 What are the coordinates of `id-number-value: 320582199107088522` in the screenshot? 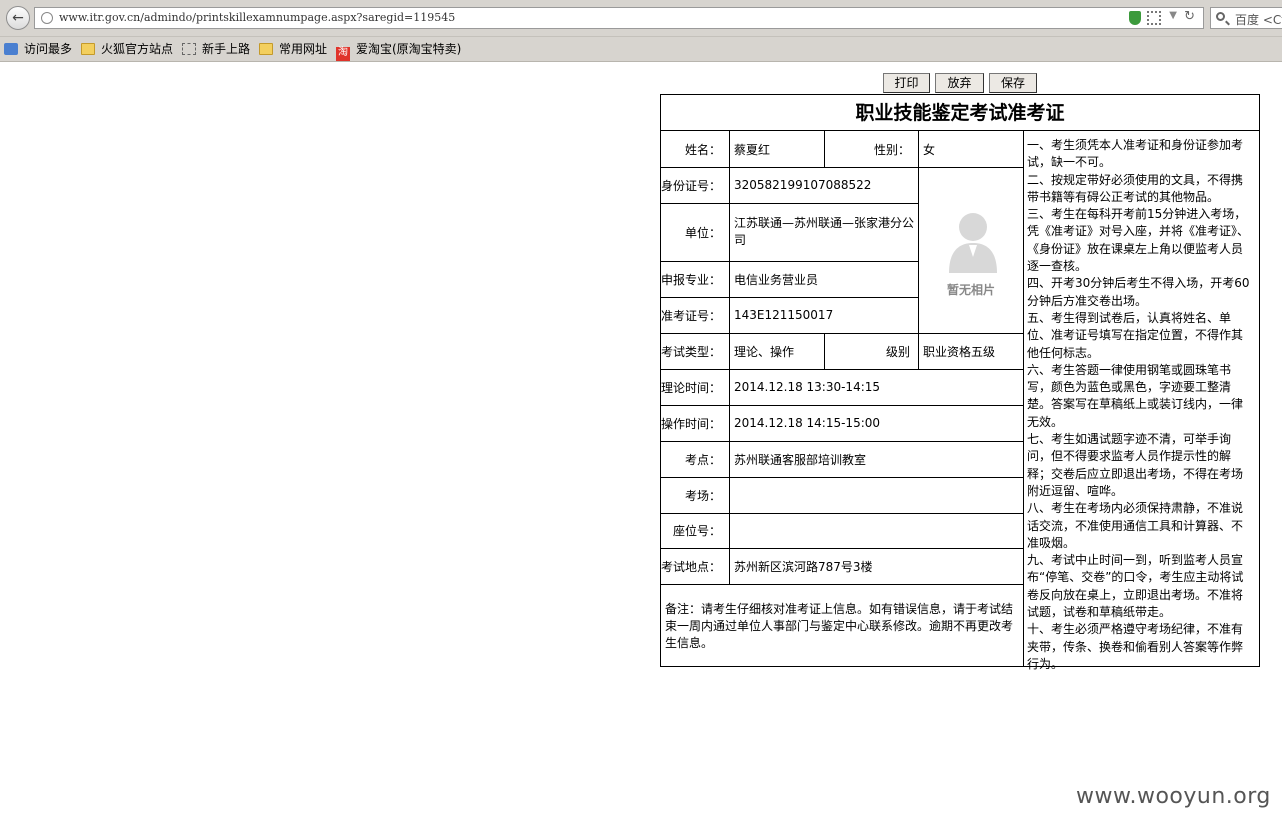 It's located at (803, 185).